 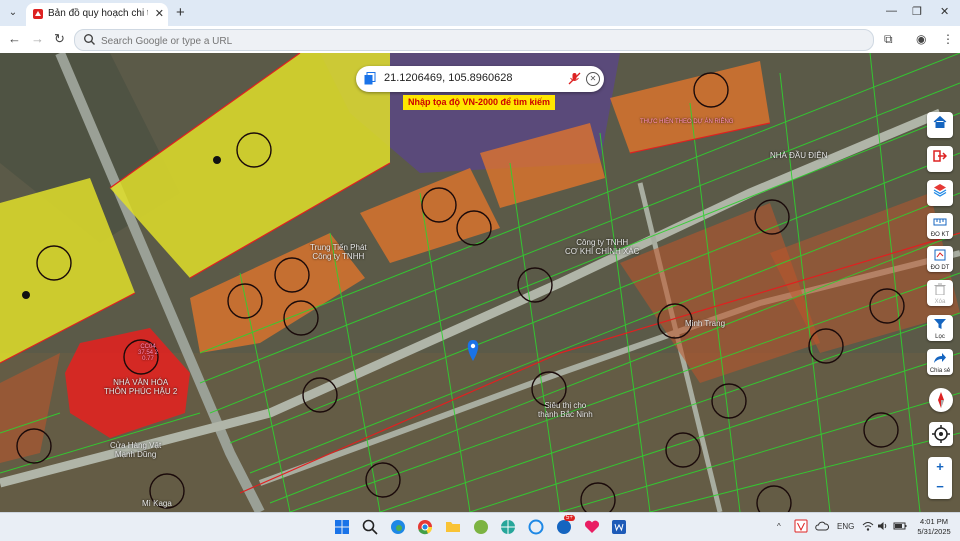 What do you see at coordinates (370, 78) in the screenshot?
I see `copy-icon` at bounding box center [370, 78].